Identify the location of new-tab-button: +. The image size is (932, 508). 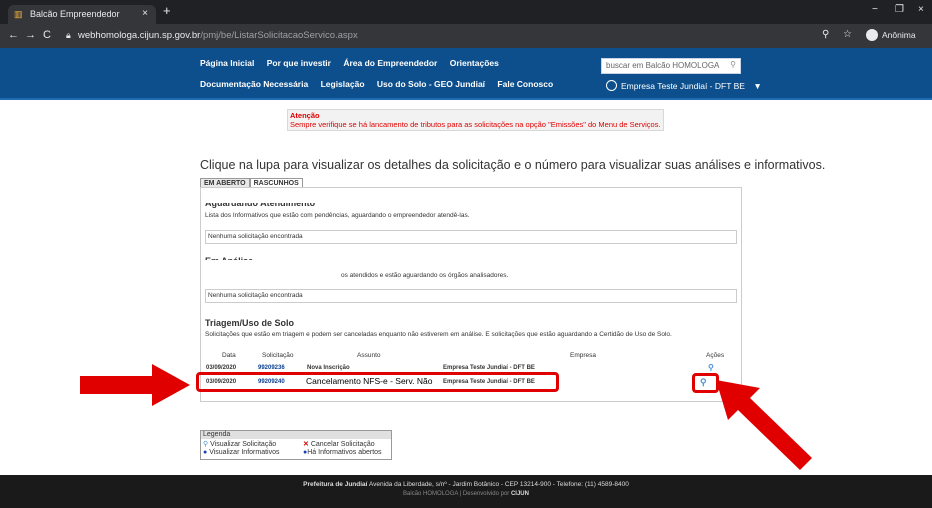
(167, 10).